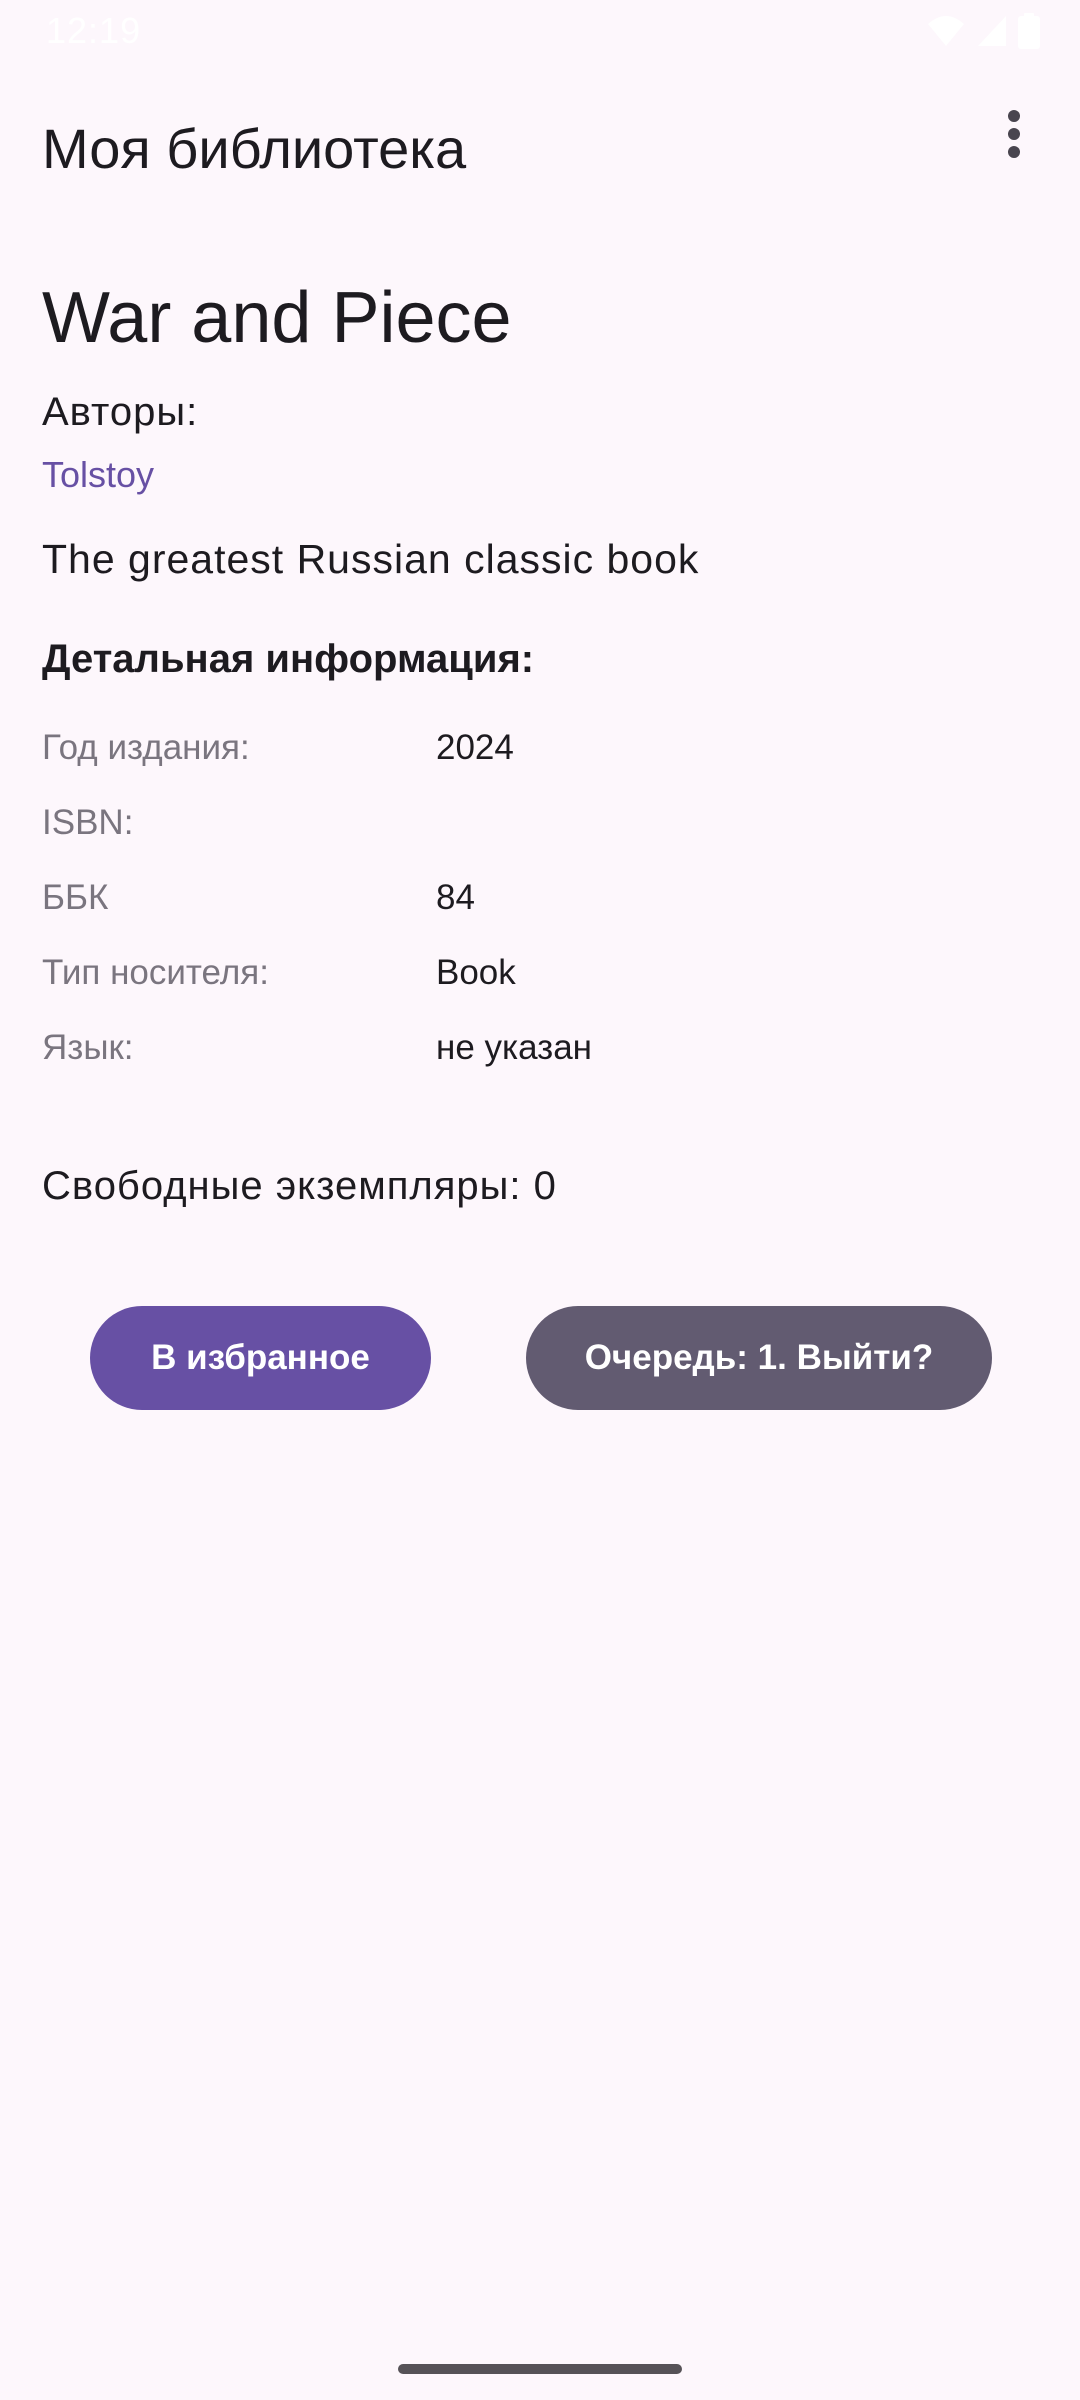  Describe the element at coordinates (299, 1186) in the screenshot. I see `free-copies-count: Свободные экземпляры: 0` at that location.